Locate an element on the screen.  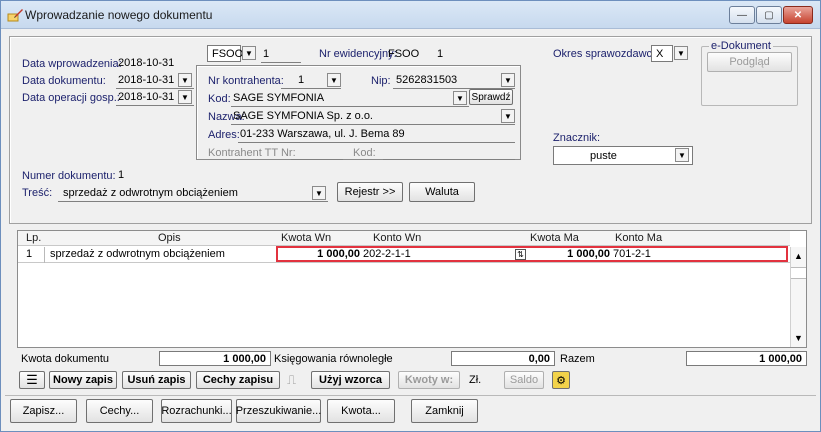
scroll-thumb is located at coordinates (798, 273).